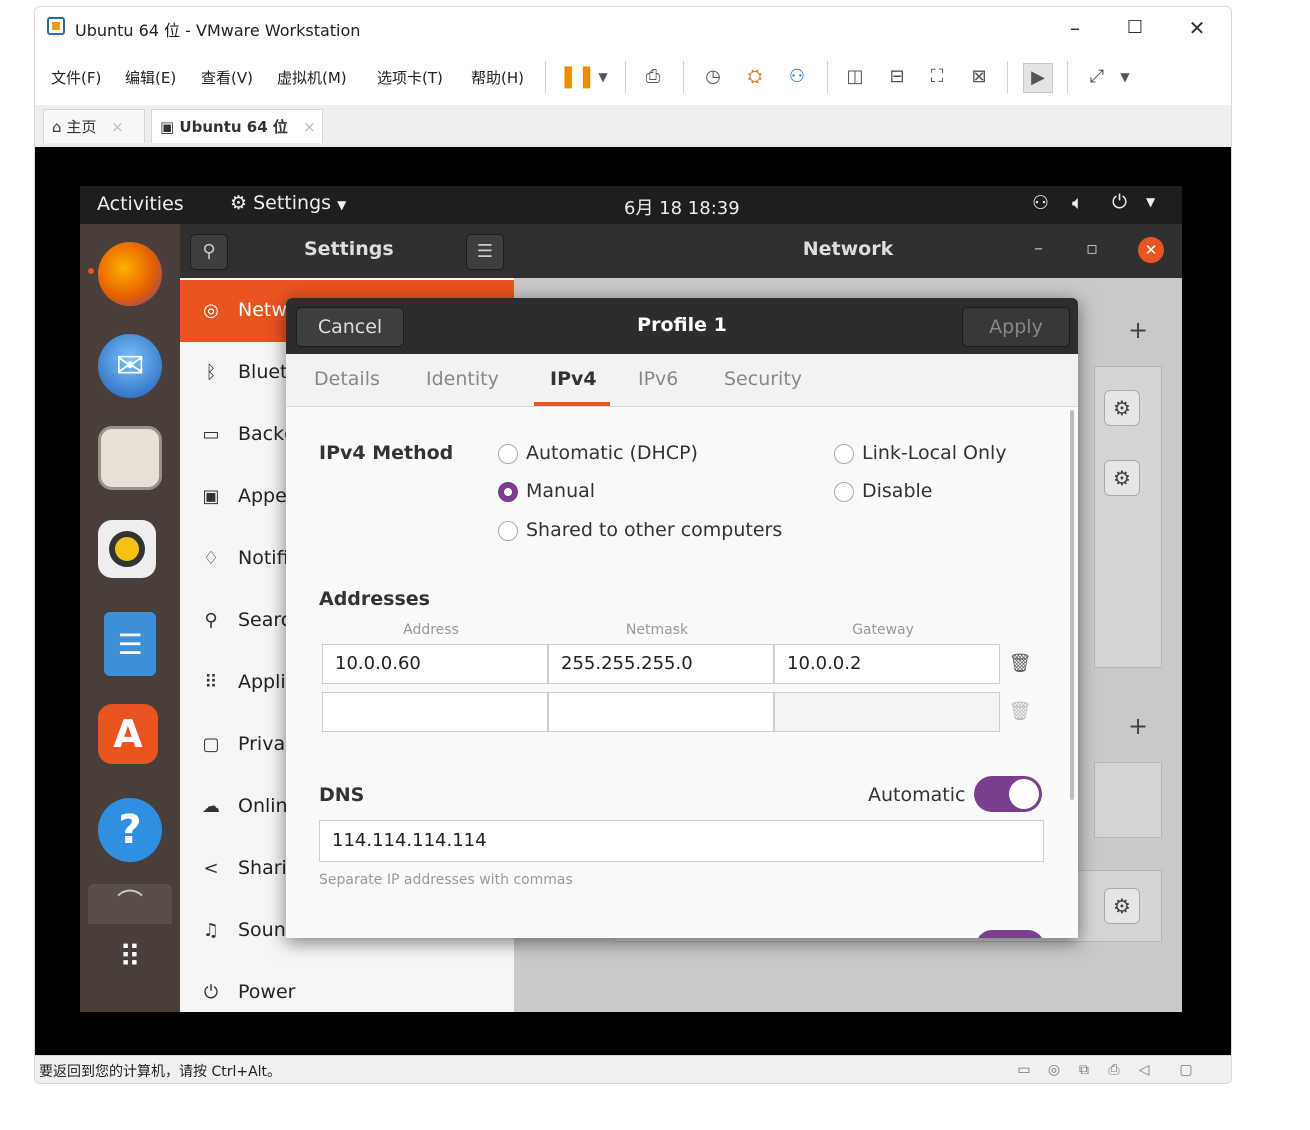 The image size is (1310, 1130). Describe the element at coordinates (1186, 1070) in the screenshot. I see `message-icon: ▢` at that location.